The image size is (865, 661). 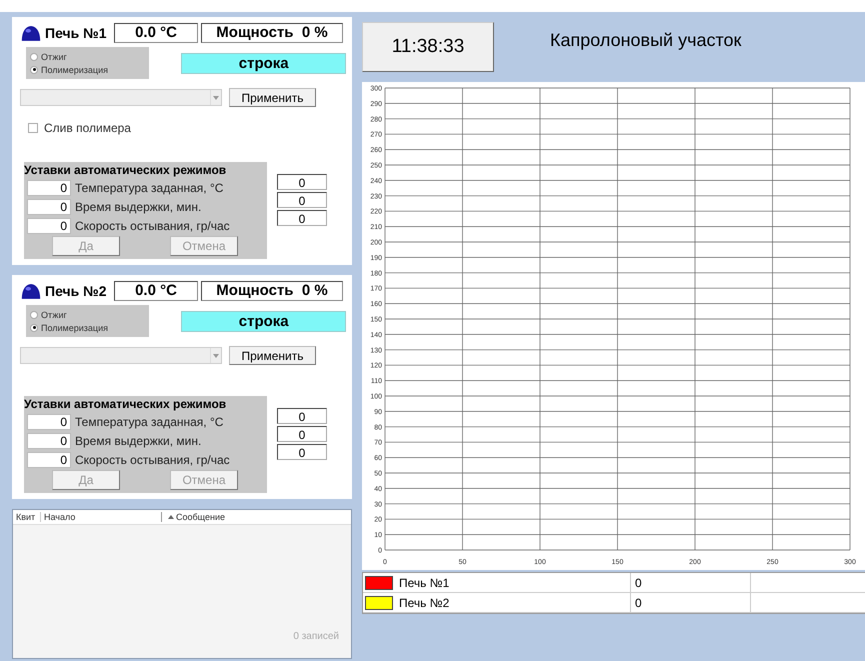 What do you see at coordinates (424, 603) in the screenshot?
I see `series-name: Печь №2` at bounding box center [424, 603].